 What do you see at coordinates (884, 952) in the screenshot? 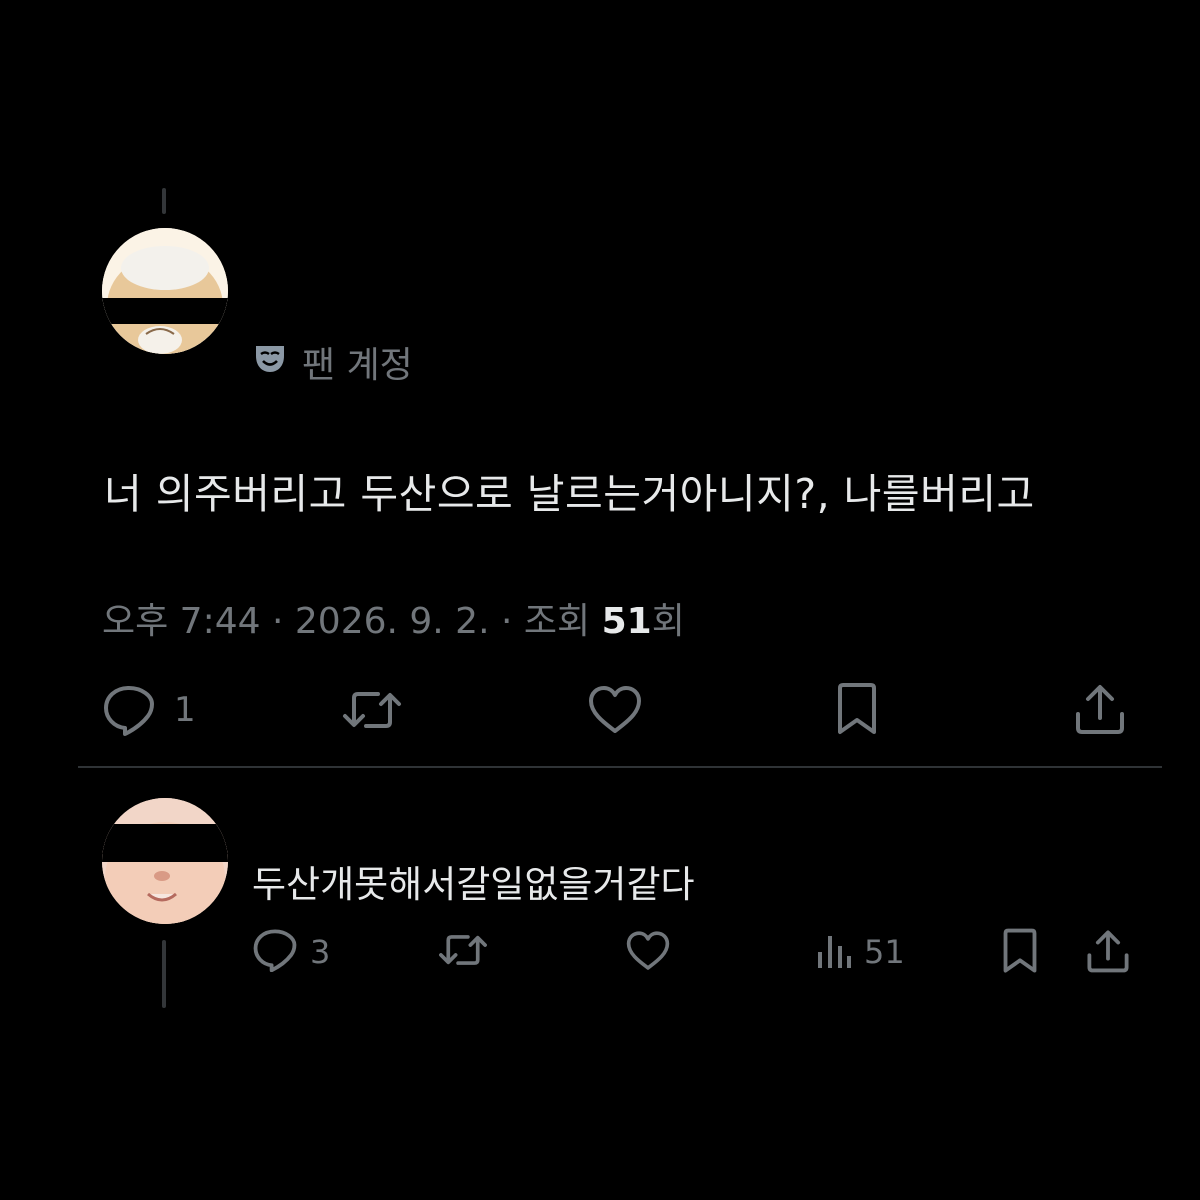
I see `reply-views-count: 51` at bounding box center [884, 952].